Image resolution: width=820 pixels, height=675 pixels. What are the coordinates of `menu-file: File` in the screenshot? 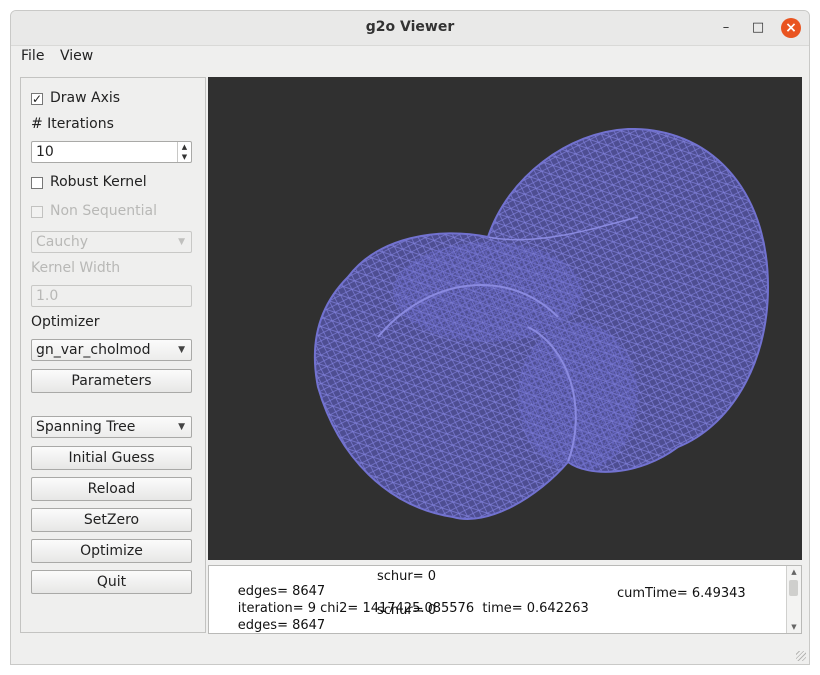 It's located at (32, 56).